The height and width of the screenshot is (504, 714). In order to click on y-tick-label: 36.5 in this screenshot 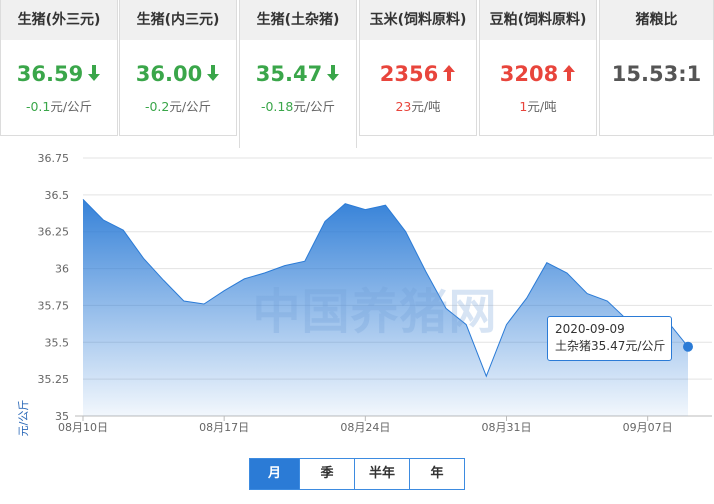, I will do `click(57, 195)`.